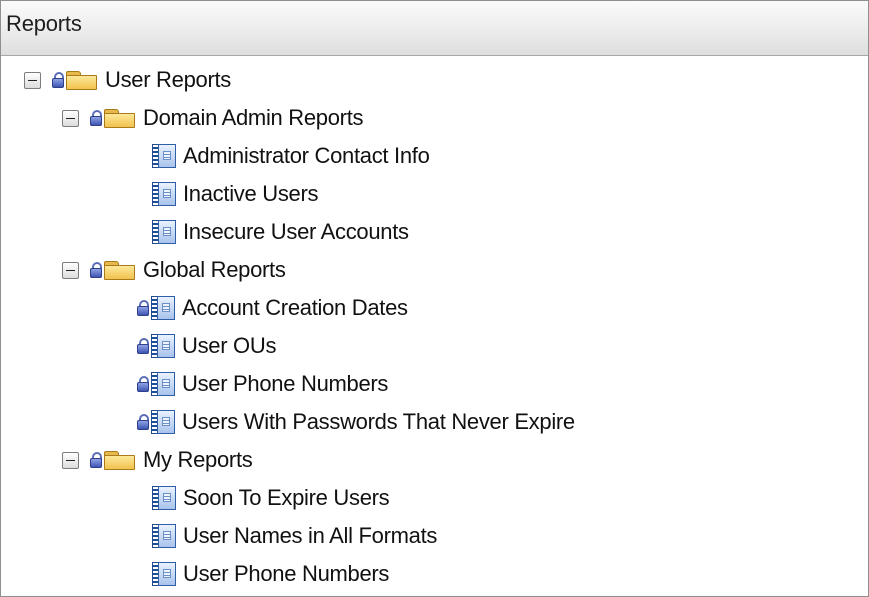  I want to click on tree-item-soon-to-expire-users: Soon To Expire Users, so click(271, 498).